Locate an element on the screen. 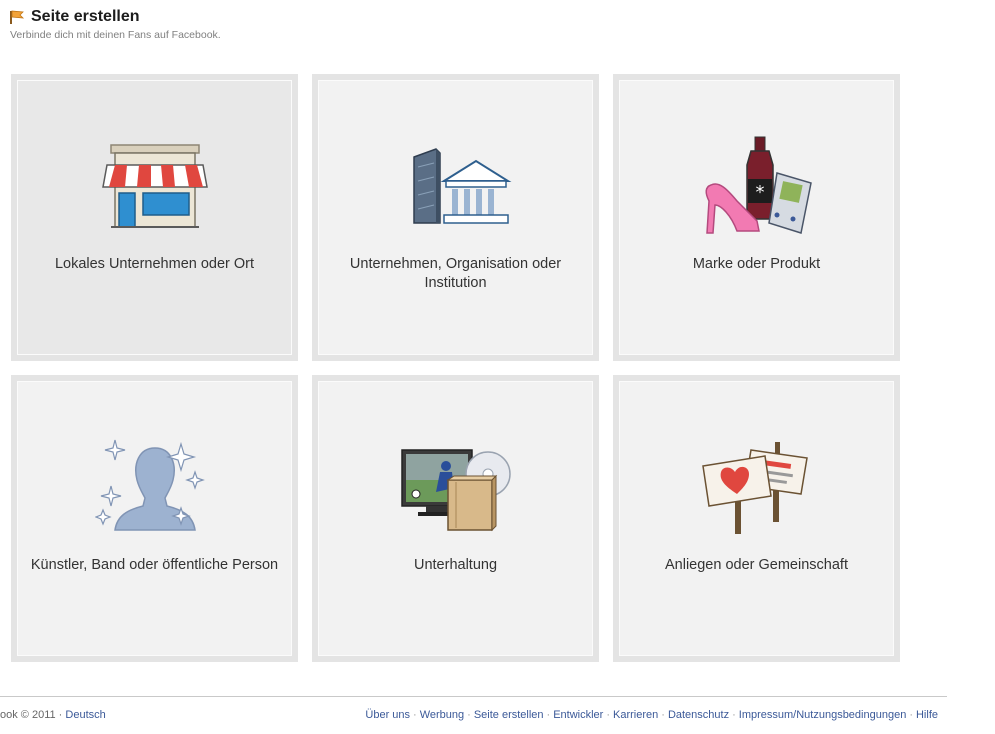 This screenshot has height=734, width=995. language-link: Deutsch is located at coordinates (85, 715).